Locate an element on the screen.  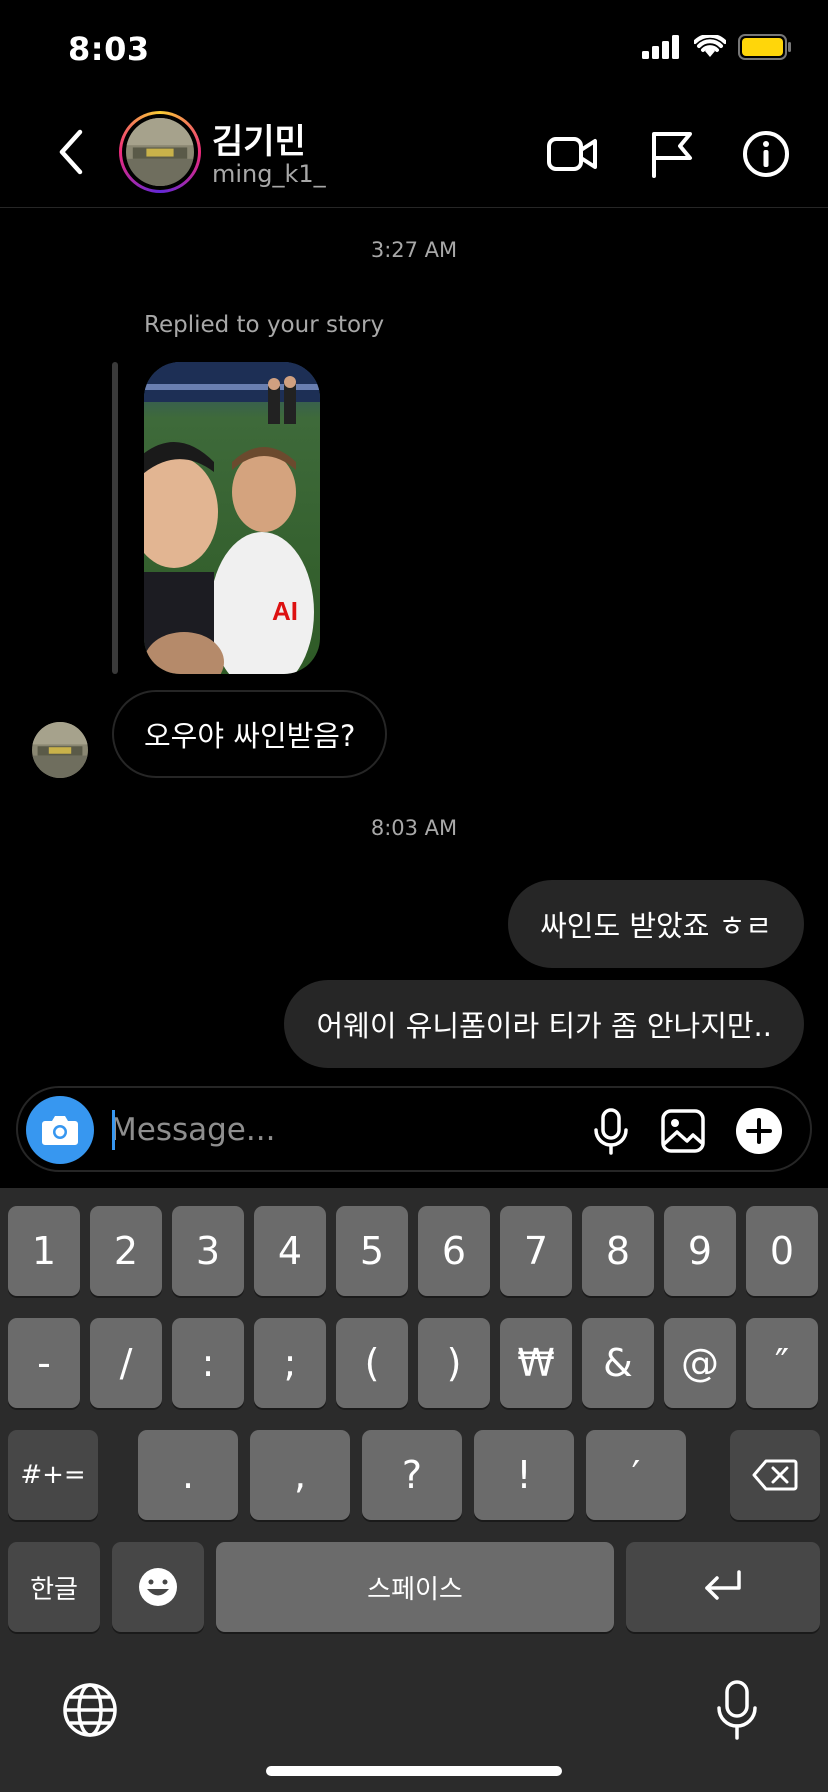
outgoing-message: 어웨이 유니폼이라 티가 좀 안나지만.. is located at coordinates (544, 1024).